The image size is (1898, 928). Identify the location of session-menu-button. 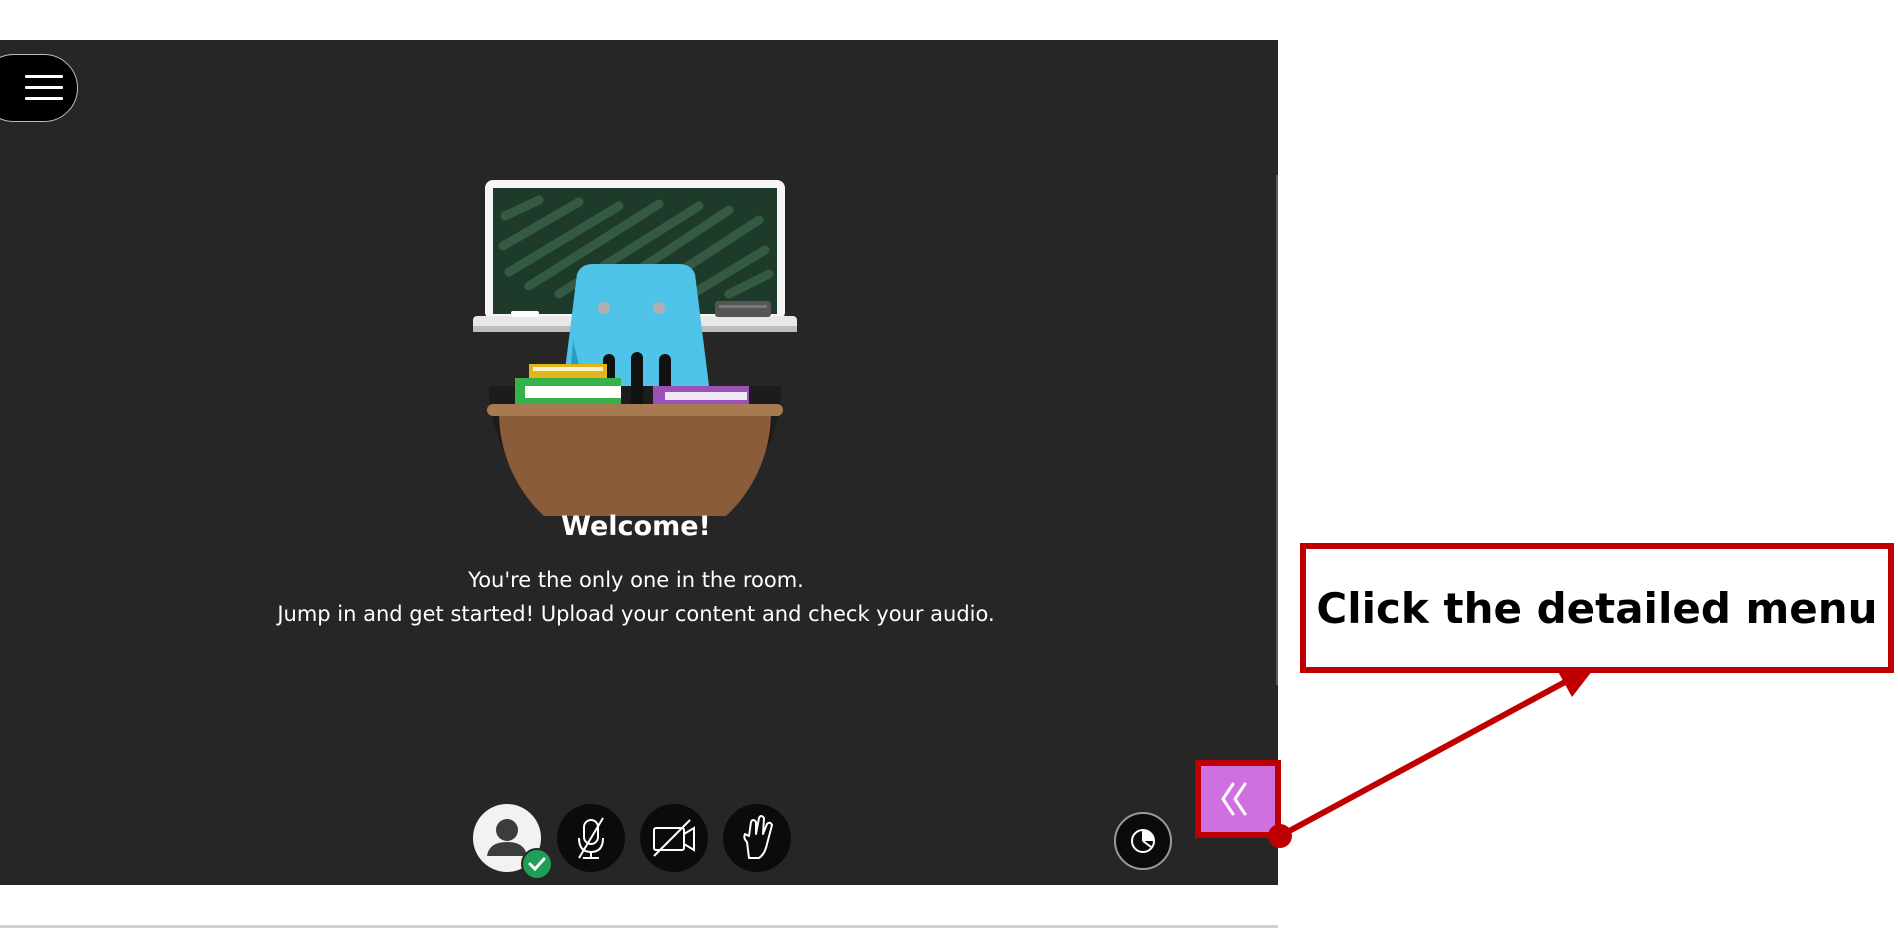
(39, 88).